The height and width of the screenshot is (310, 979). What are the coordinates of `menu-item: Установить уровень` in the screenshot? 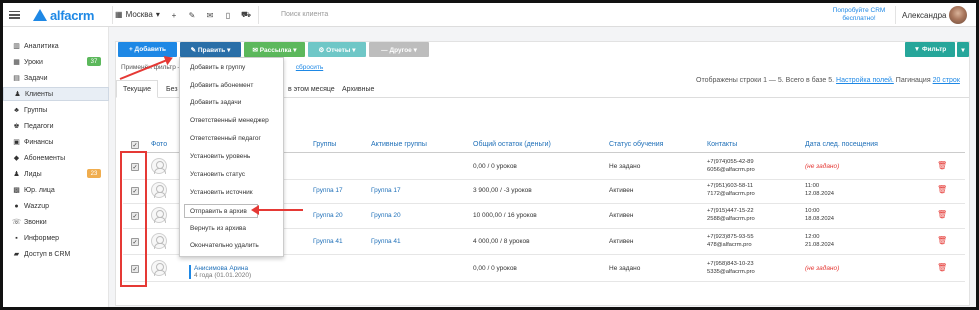 It's located at (220, 156).